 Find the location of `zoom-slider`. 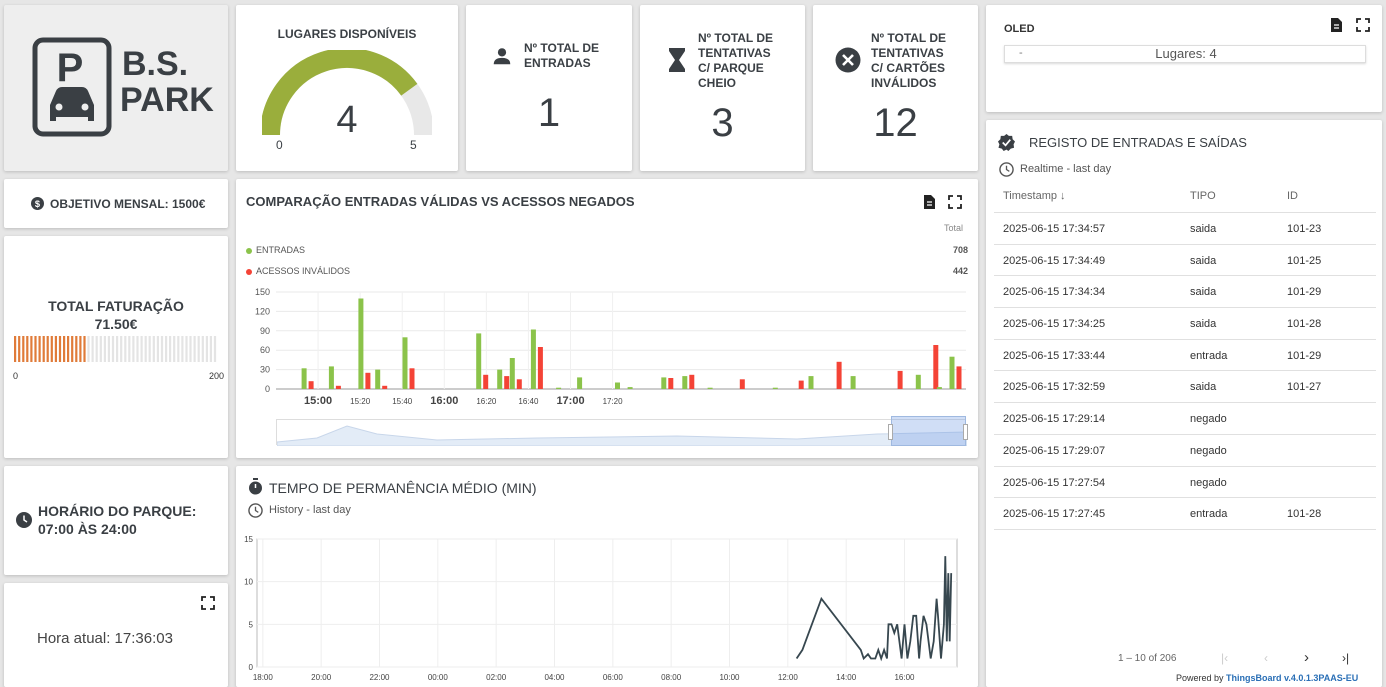

zoom-slider is located at coordinates (622, 431).